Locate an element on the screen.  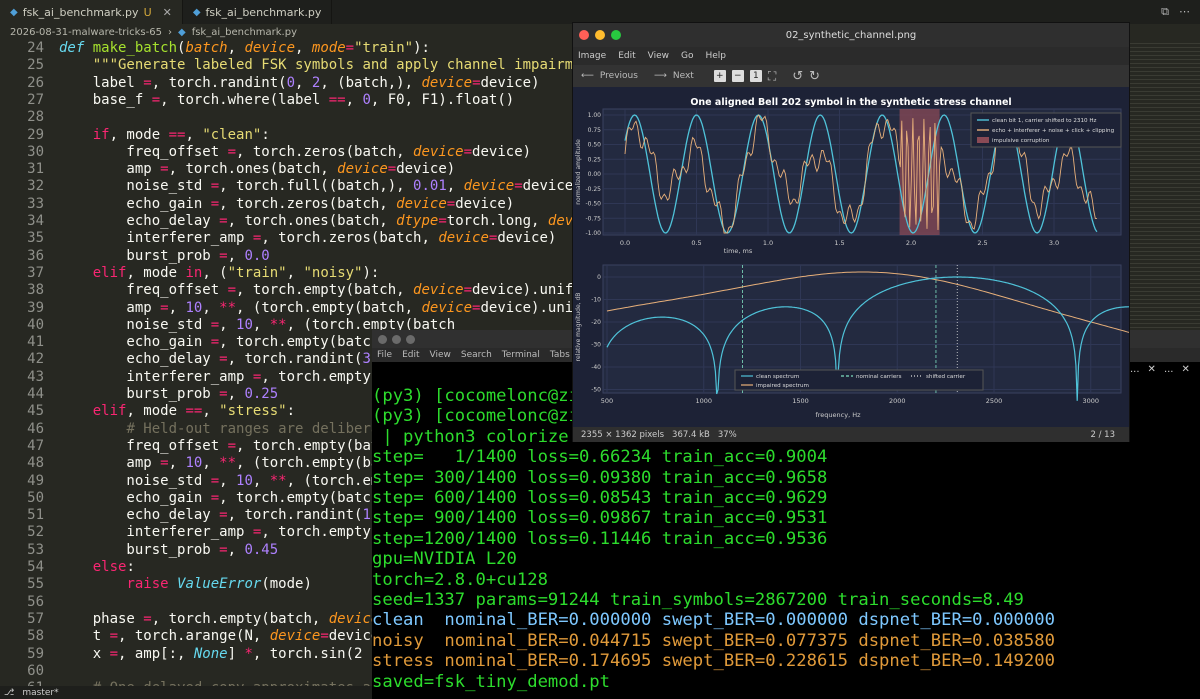
code-token: ** is located at coordinates (228, 463).